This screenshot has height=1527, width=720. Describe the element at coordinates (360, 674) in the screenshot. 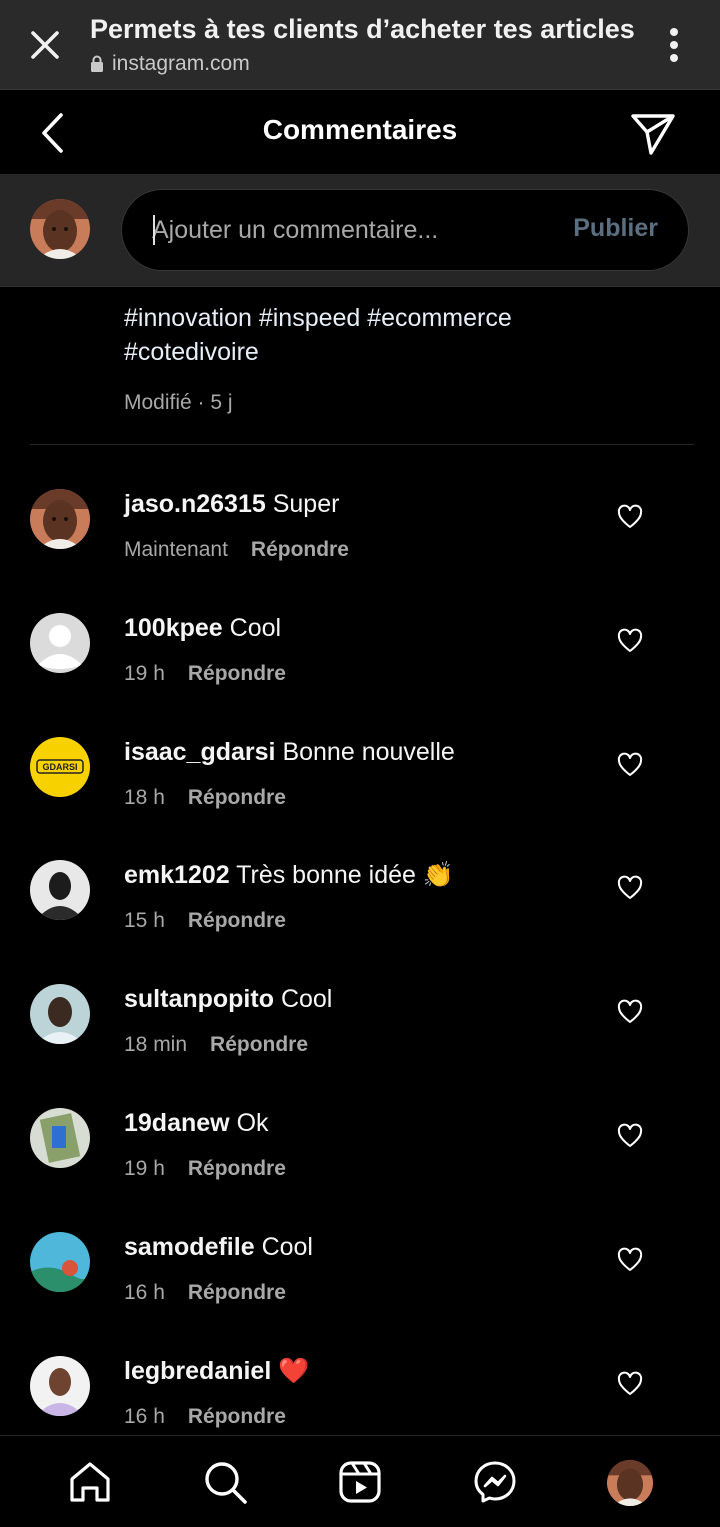

I see `comment-item: 100kpee Cool 19 h Répondre` at that location.